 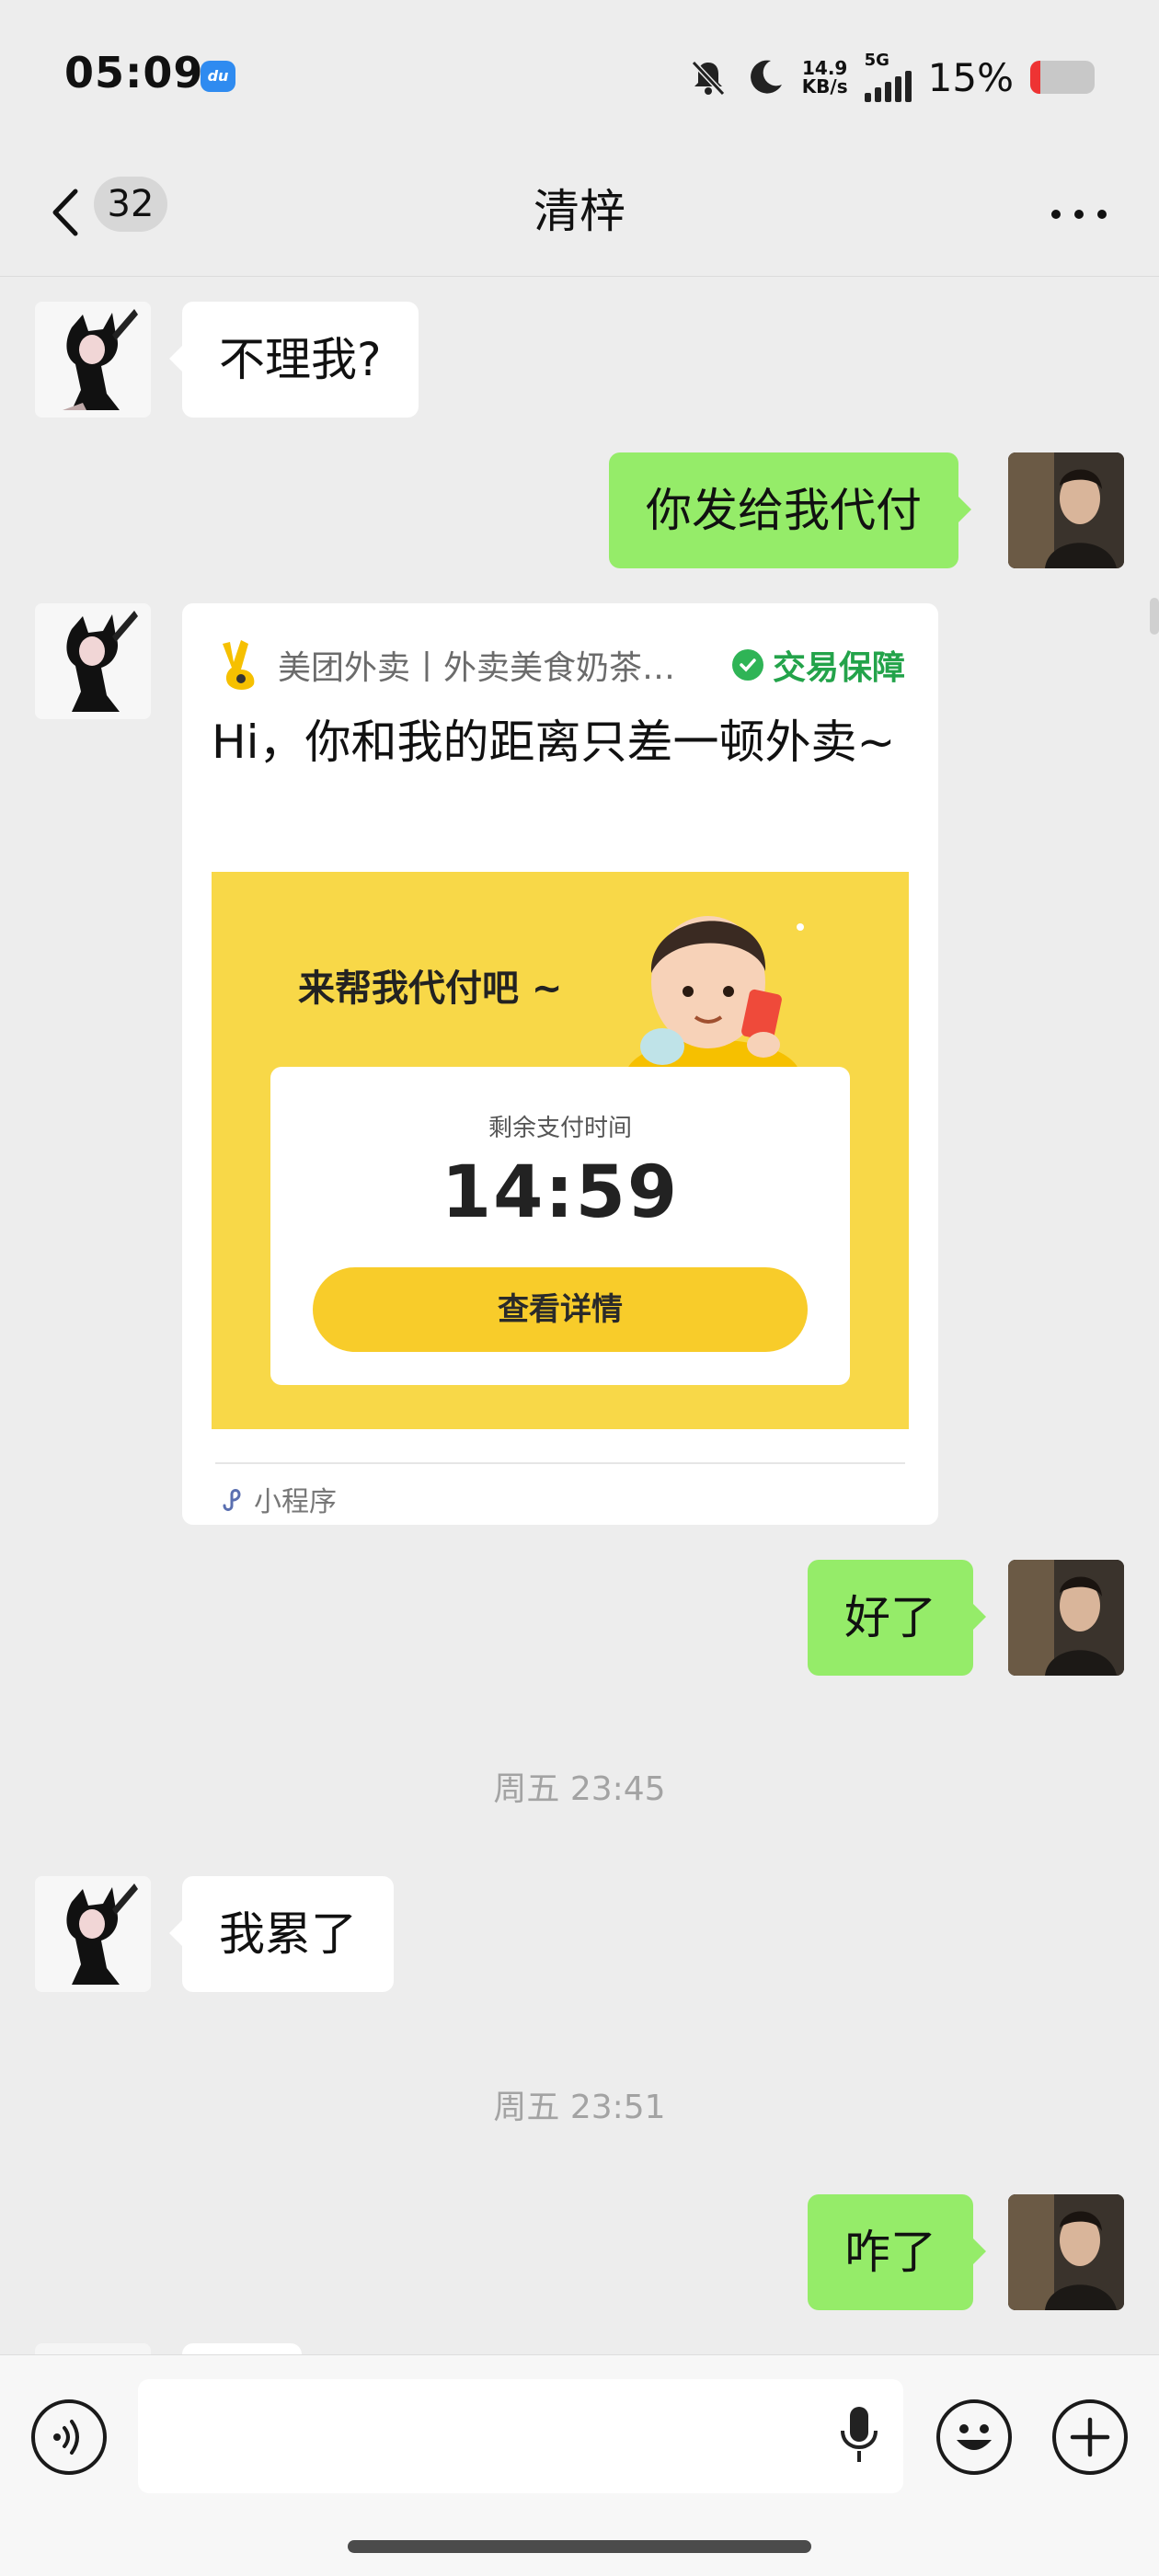 I want to click on card-footer: 小程序, so click(x=278, y=1499).